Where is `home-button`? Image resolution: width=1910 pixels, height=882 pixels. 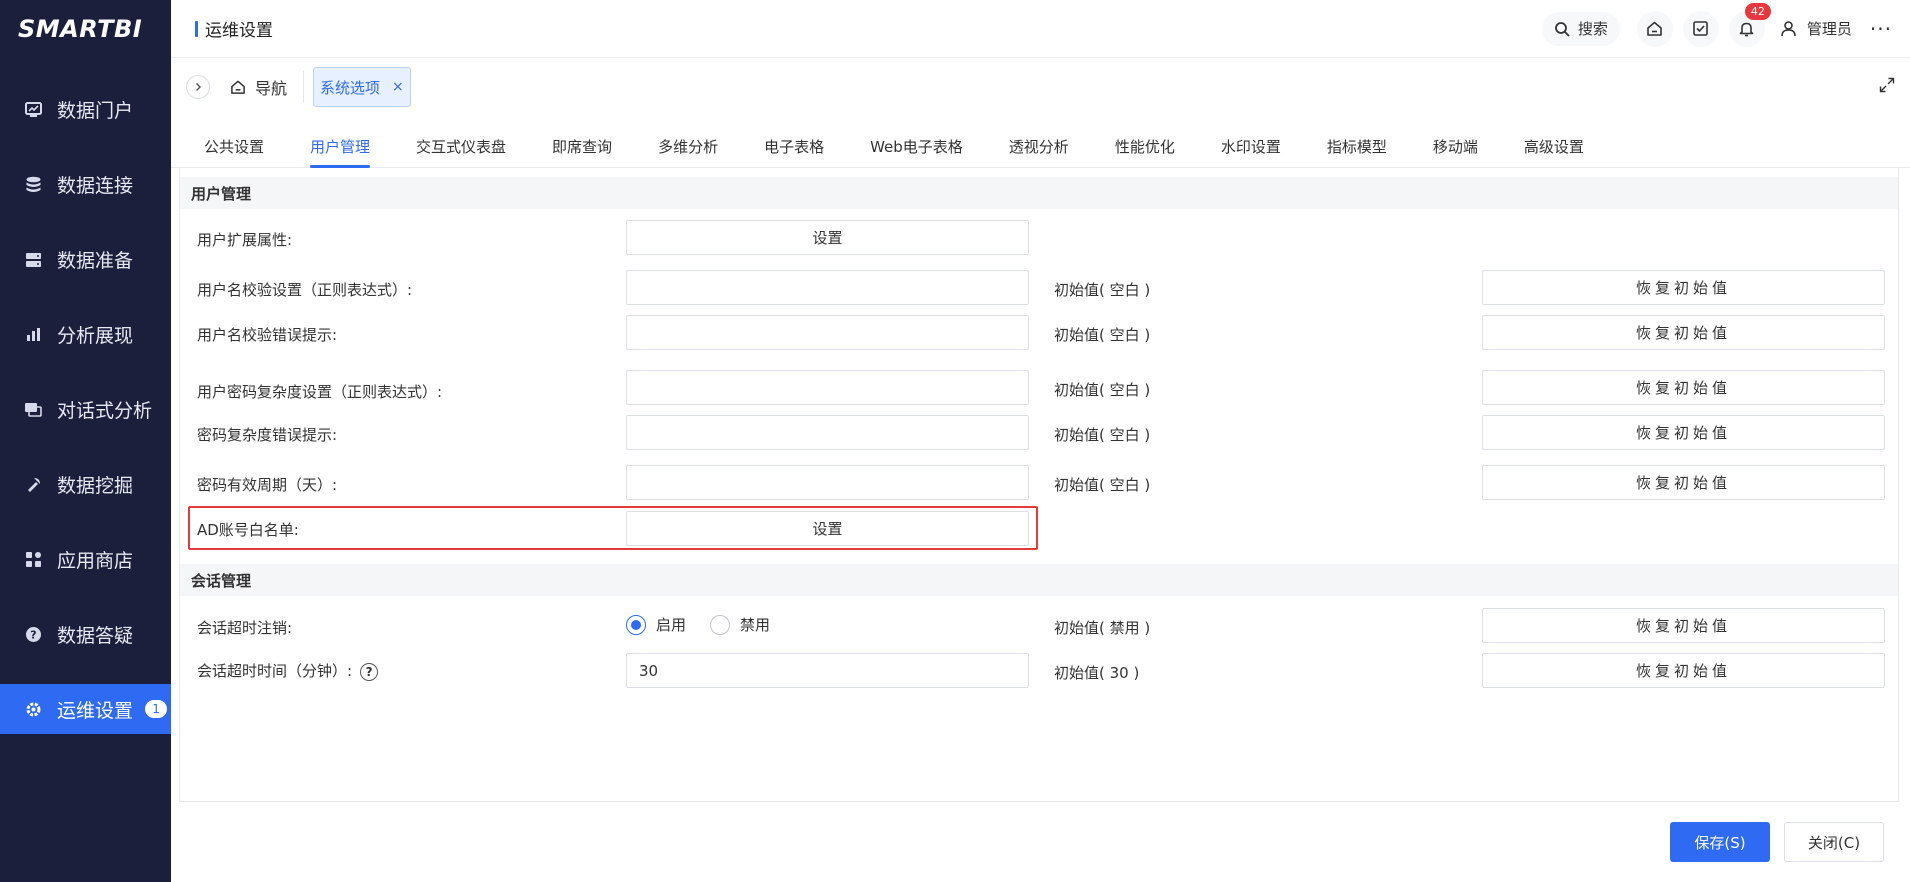 home-button is located at coordinates (1654, 28).